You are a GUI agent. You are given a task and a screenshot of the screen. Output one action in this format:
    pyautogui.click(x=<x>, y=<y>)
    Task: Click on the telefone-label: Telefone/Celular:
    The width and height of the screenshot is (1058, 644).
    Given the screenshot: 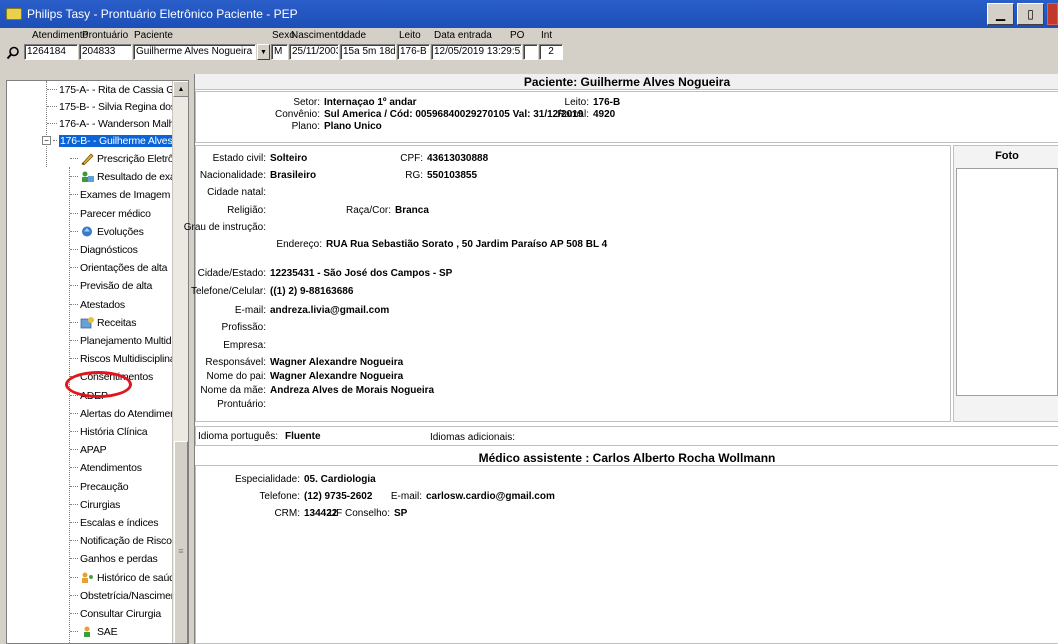 What is the action you would take?
    pyautogui.click(x=228, y=291)
    